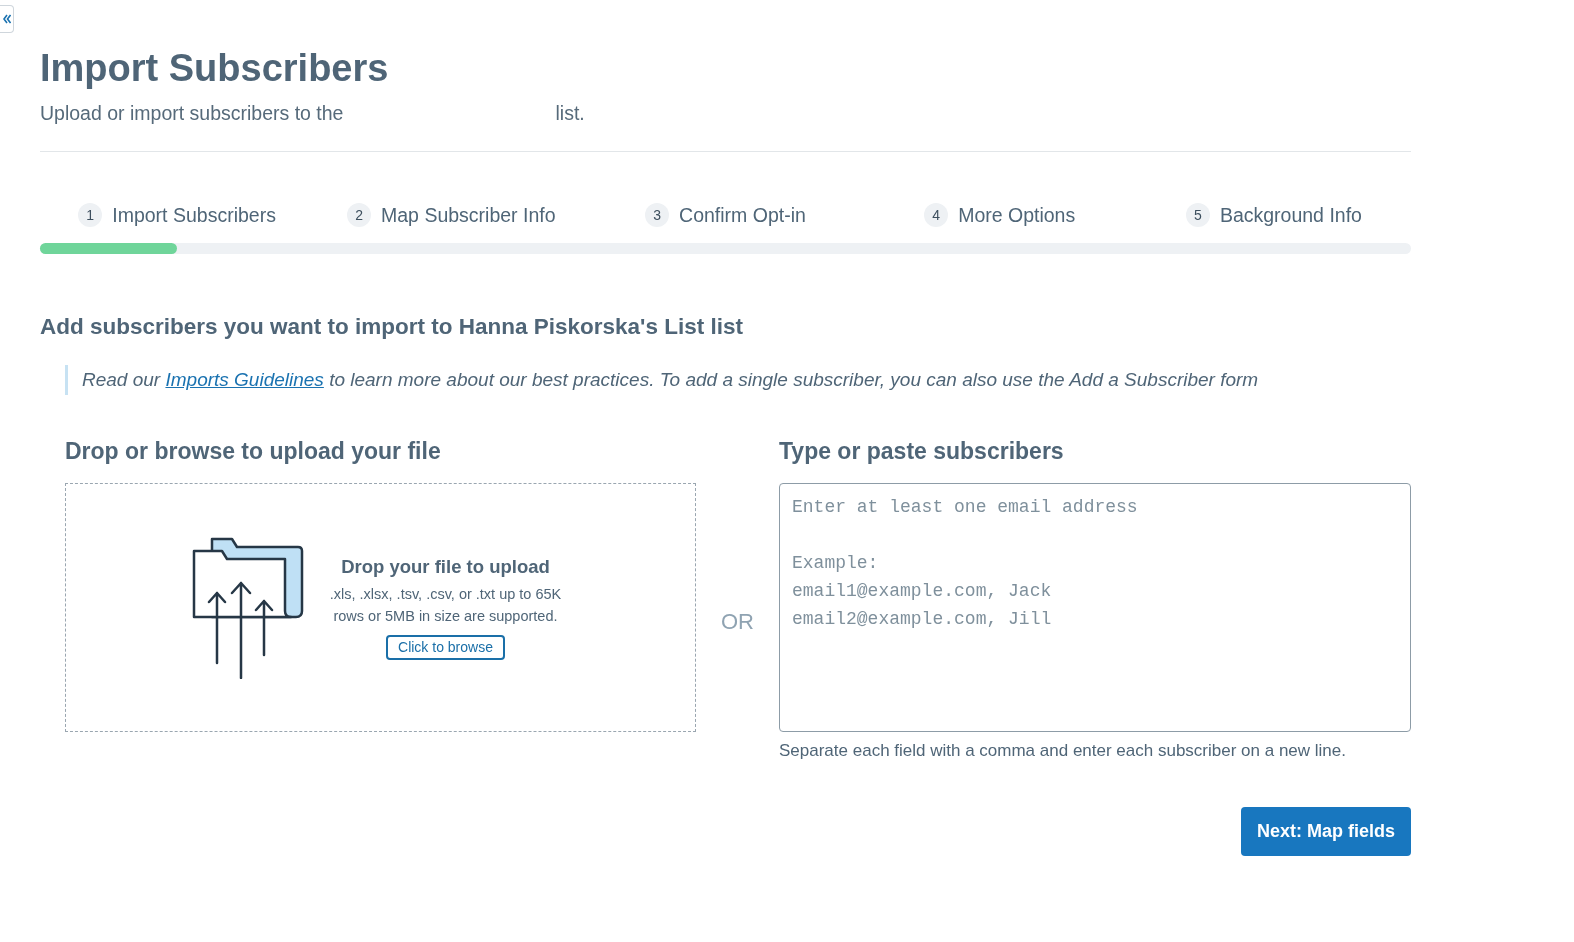 This screenshot has width=1574, height=942. Describe the element at coordinates (445, 647) in the screenshot. I see `browse-button: Click to browse` at that location.